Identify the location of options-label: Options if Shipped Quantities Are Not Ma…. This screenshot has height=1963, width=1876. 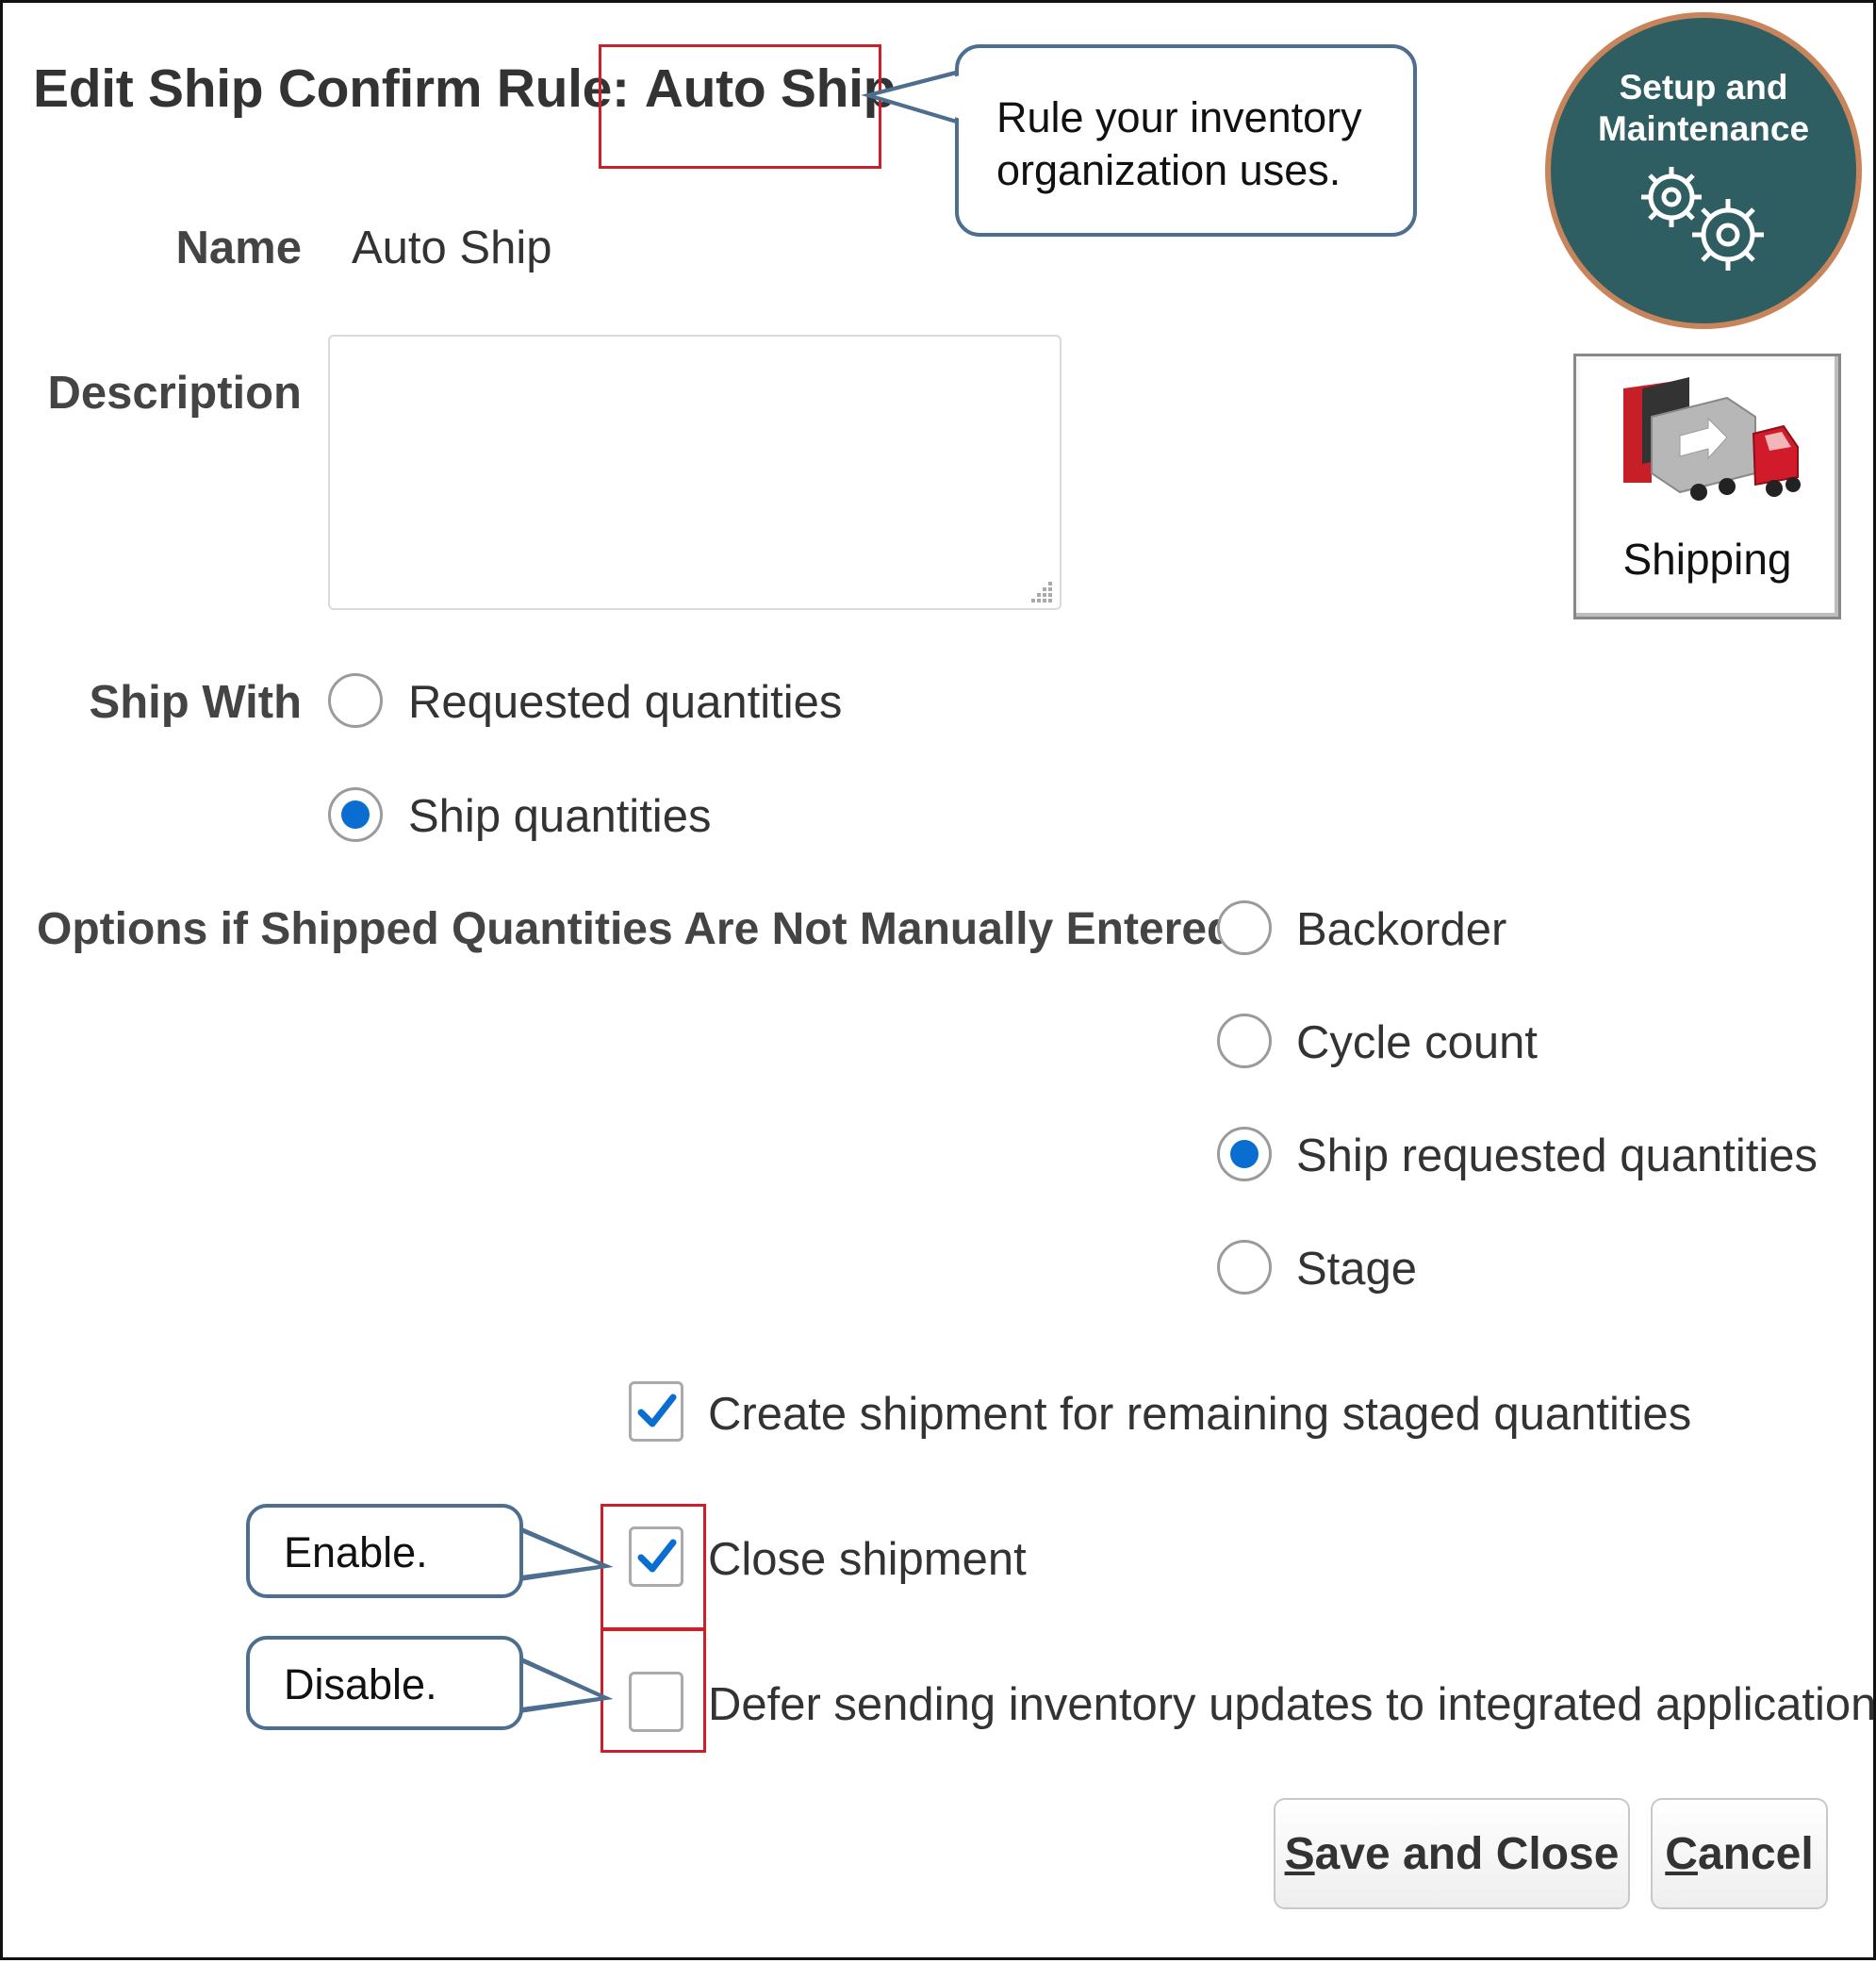
(636, 929).